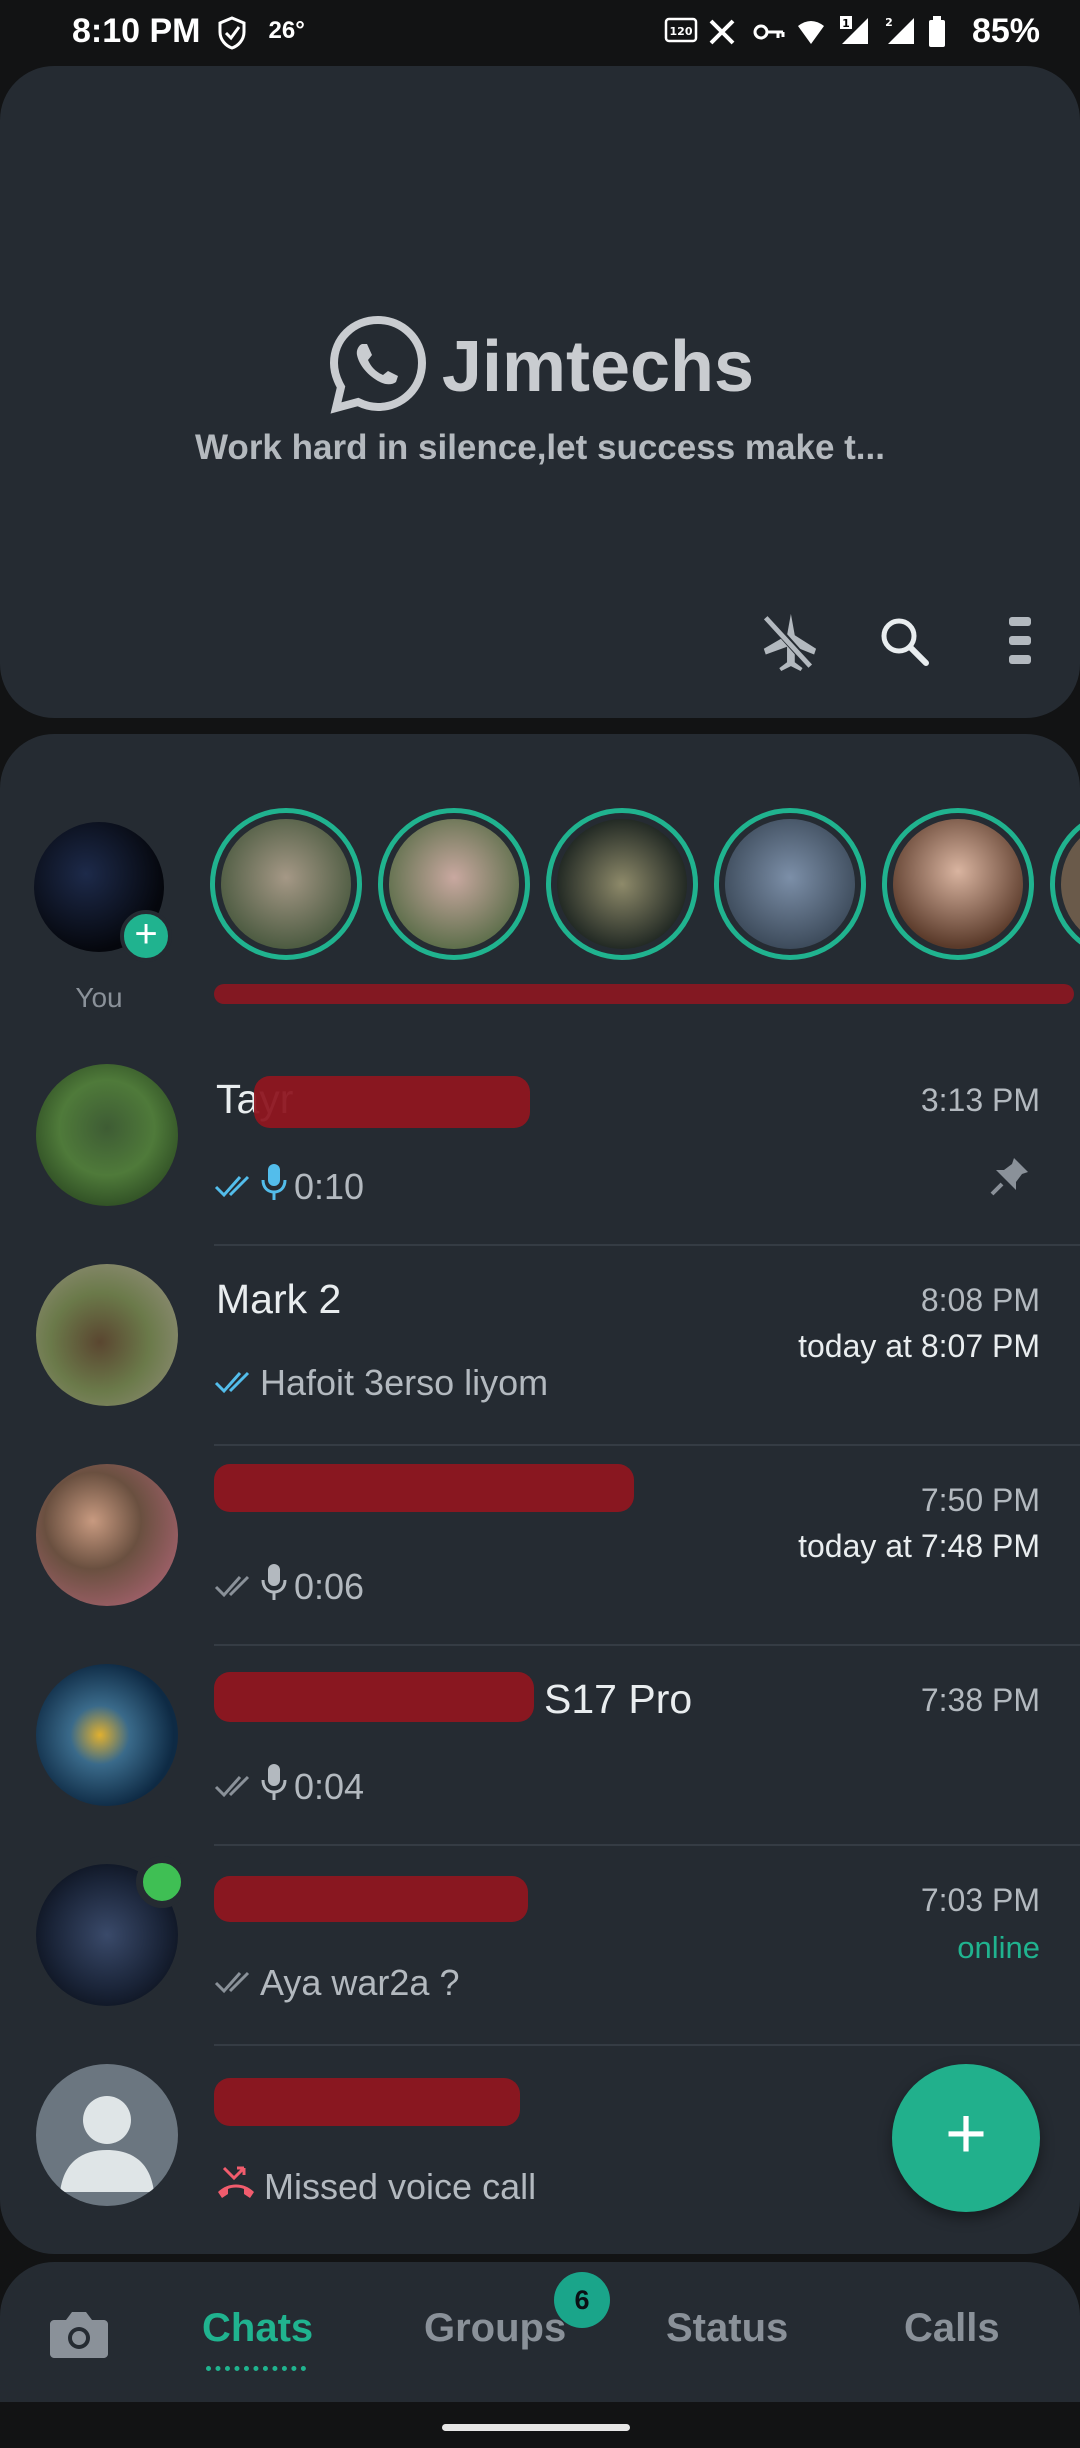 This screenshot has height=2448, width=1080. What do you see at coordinates (107, 2135) in the screenshot?
I see `default-avatar-icon` at bounding box center [107, 2135].